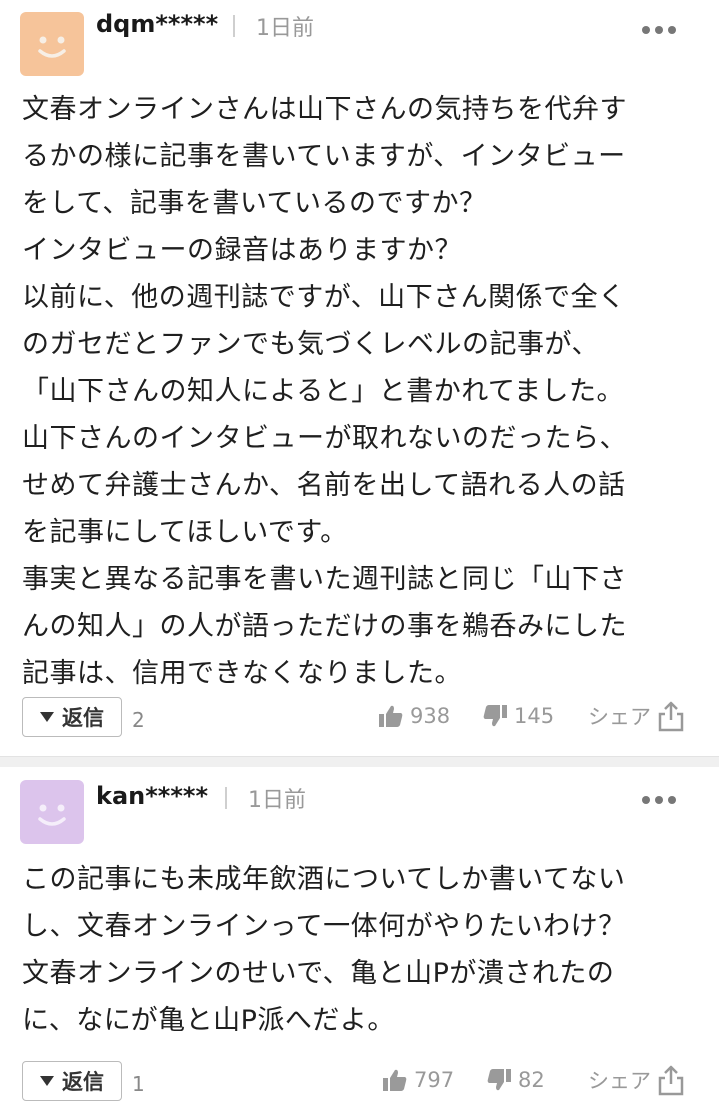 This screenshot has height=1109, width=719. What do you see at coordinates (534, 716) in the screenshot?
I see `dislike-count: 145` at bounding box center [534, 716].